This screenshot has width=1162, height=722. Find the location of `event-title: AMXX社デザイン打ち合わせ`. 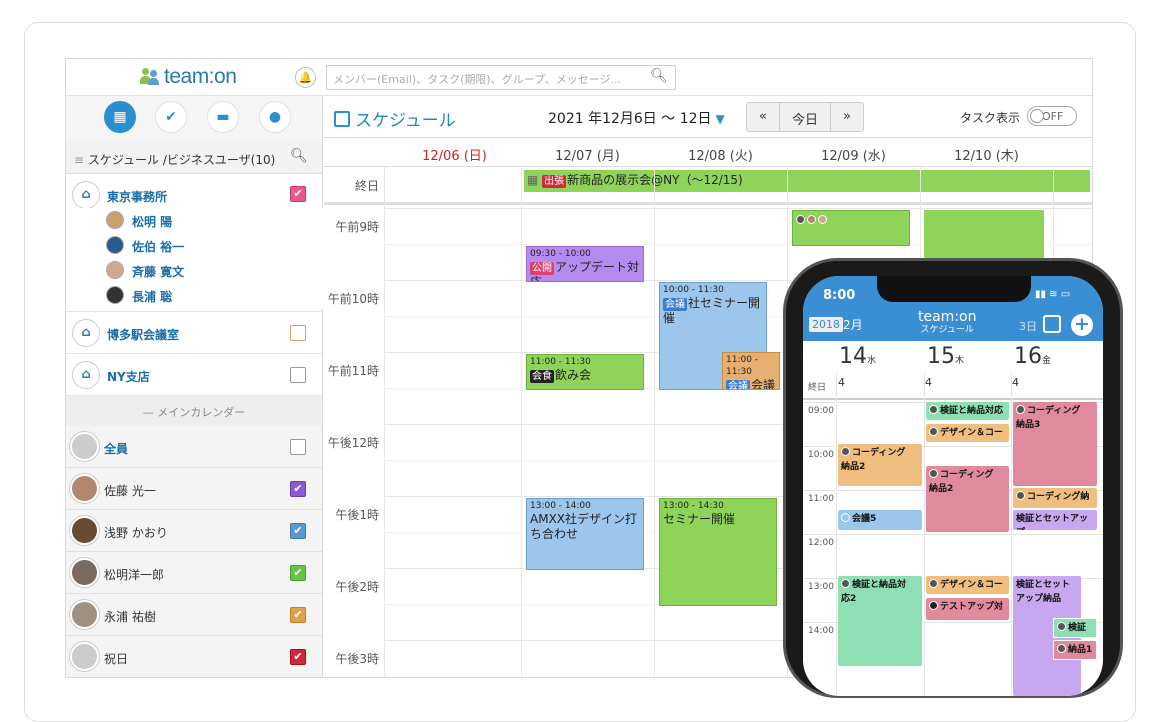

event-title: AMXX社デザイン打ち合わせ is located at coordinates (584, 526).